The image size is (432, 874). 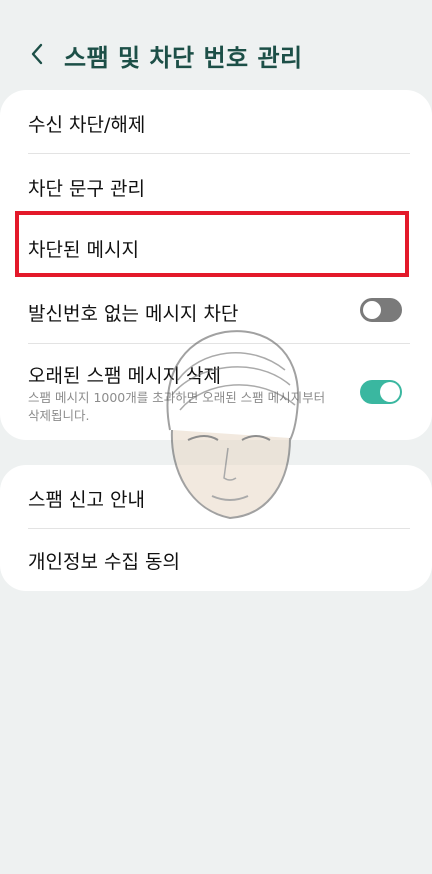 I want to click on menu-item-label: 스팸 신고 안내, so click(x=86, y=500).